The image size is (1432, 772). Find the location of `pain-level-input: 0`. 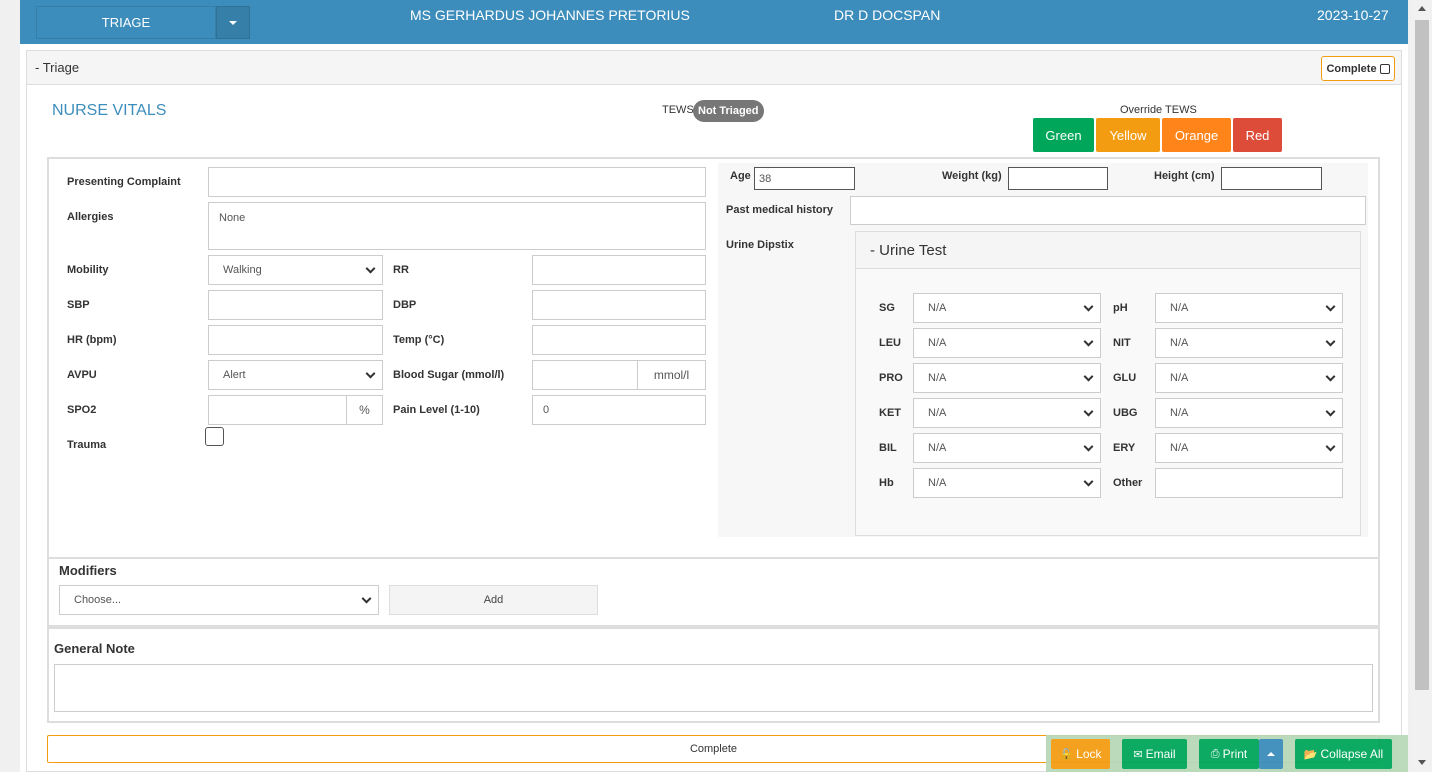

pain-level-input: 0 is located at coordinates (619, 410).